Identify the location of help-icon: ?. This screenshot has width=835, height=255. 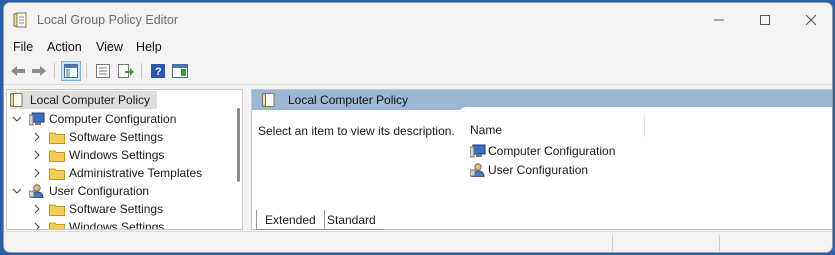
(158, 71).